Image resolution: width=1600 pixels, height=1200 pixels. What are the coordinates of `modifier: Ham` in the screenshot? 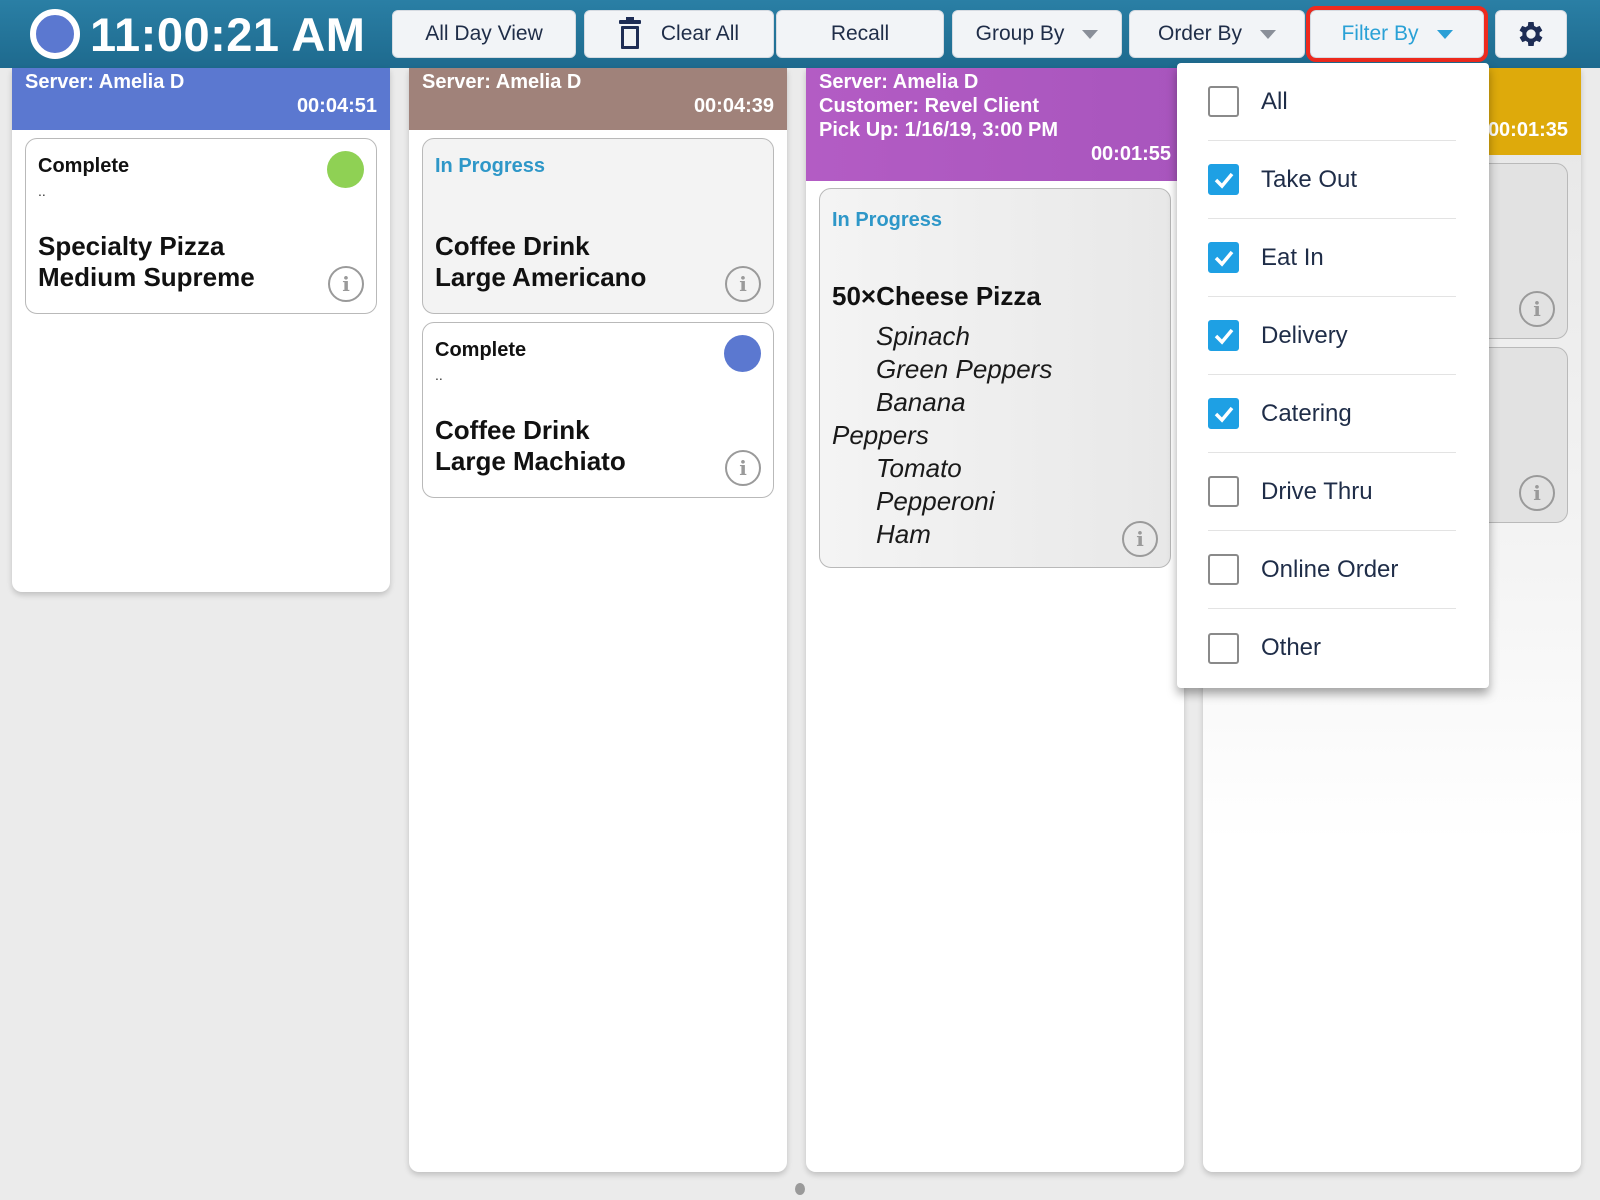 It's located at (903, 534).